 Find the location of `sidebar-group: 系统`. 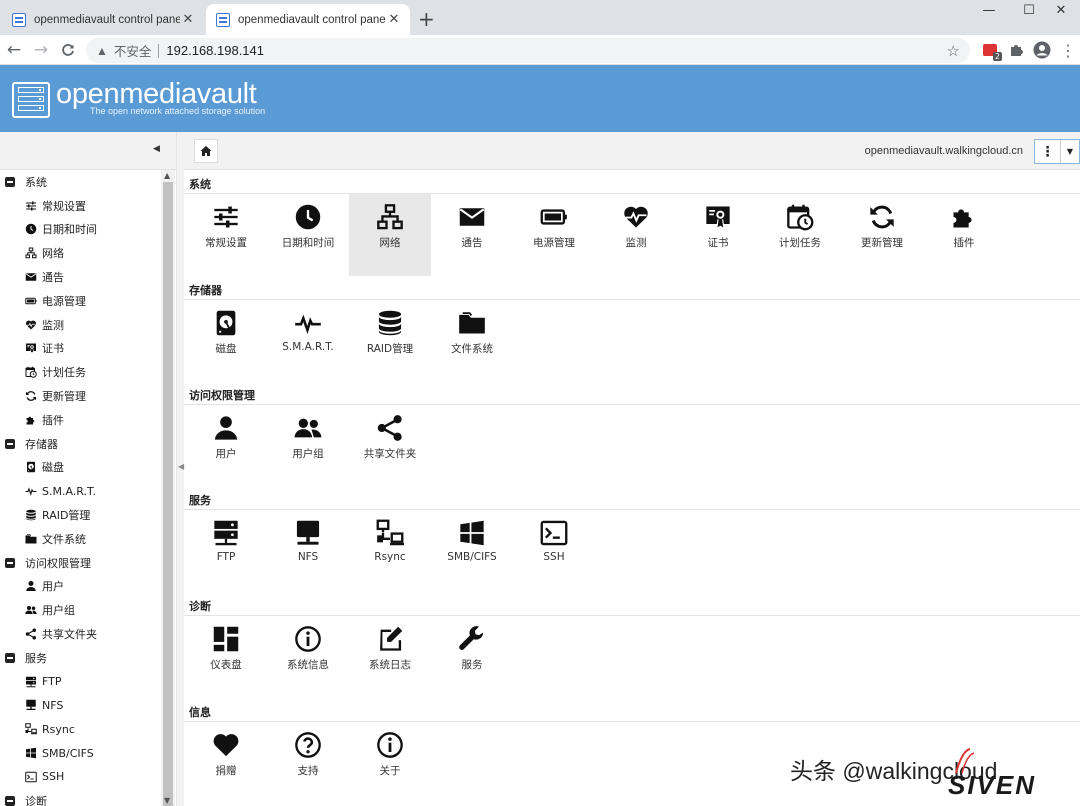

sidebar-group: 系统 is located at coordinates (80, 182).